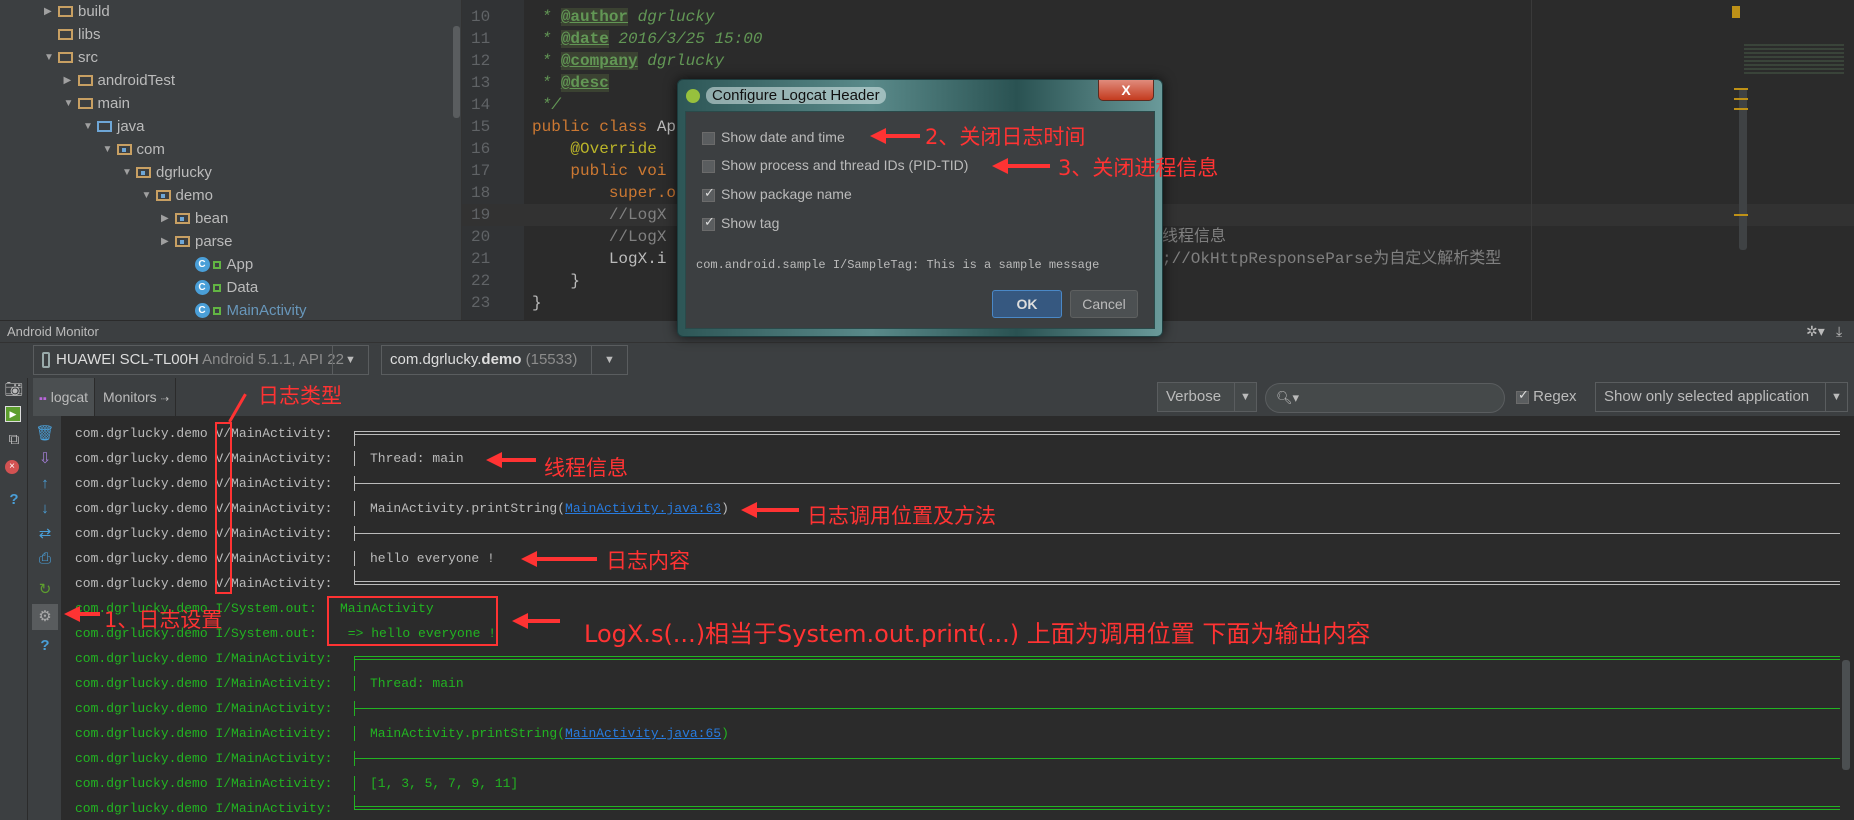 The height and width of the screenshot is (820, 1854). What do you see at coordinates (618, 171) in the screenshot?
I see `code-token: public voi` at bounding box center [618, 171].